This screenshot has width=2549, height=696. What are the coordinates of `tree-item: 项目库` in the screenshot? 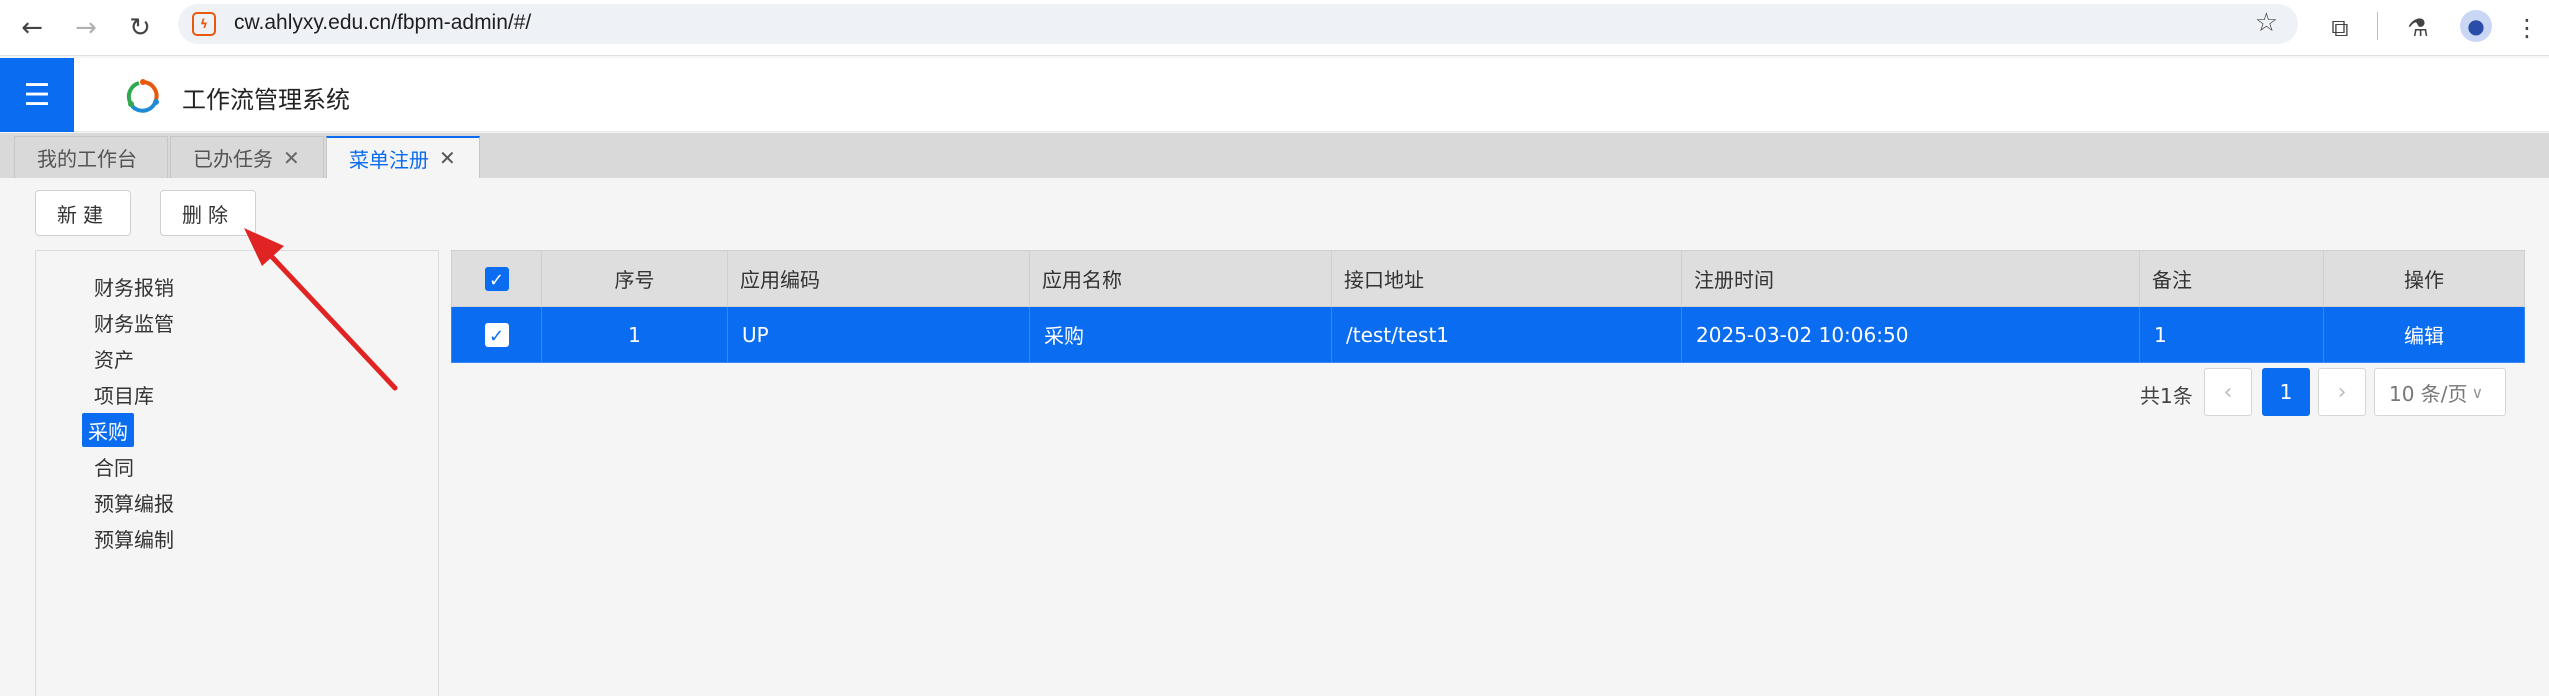 It's located at (124, 394).